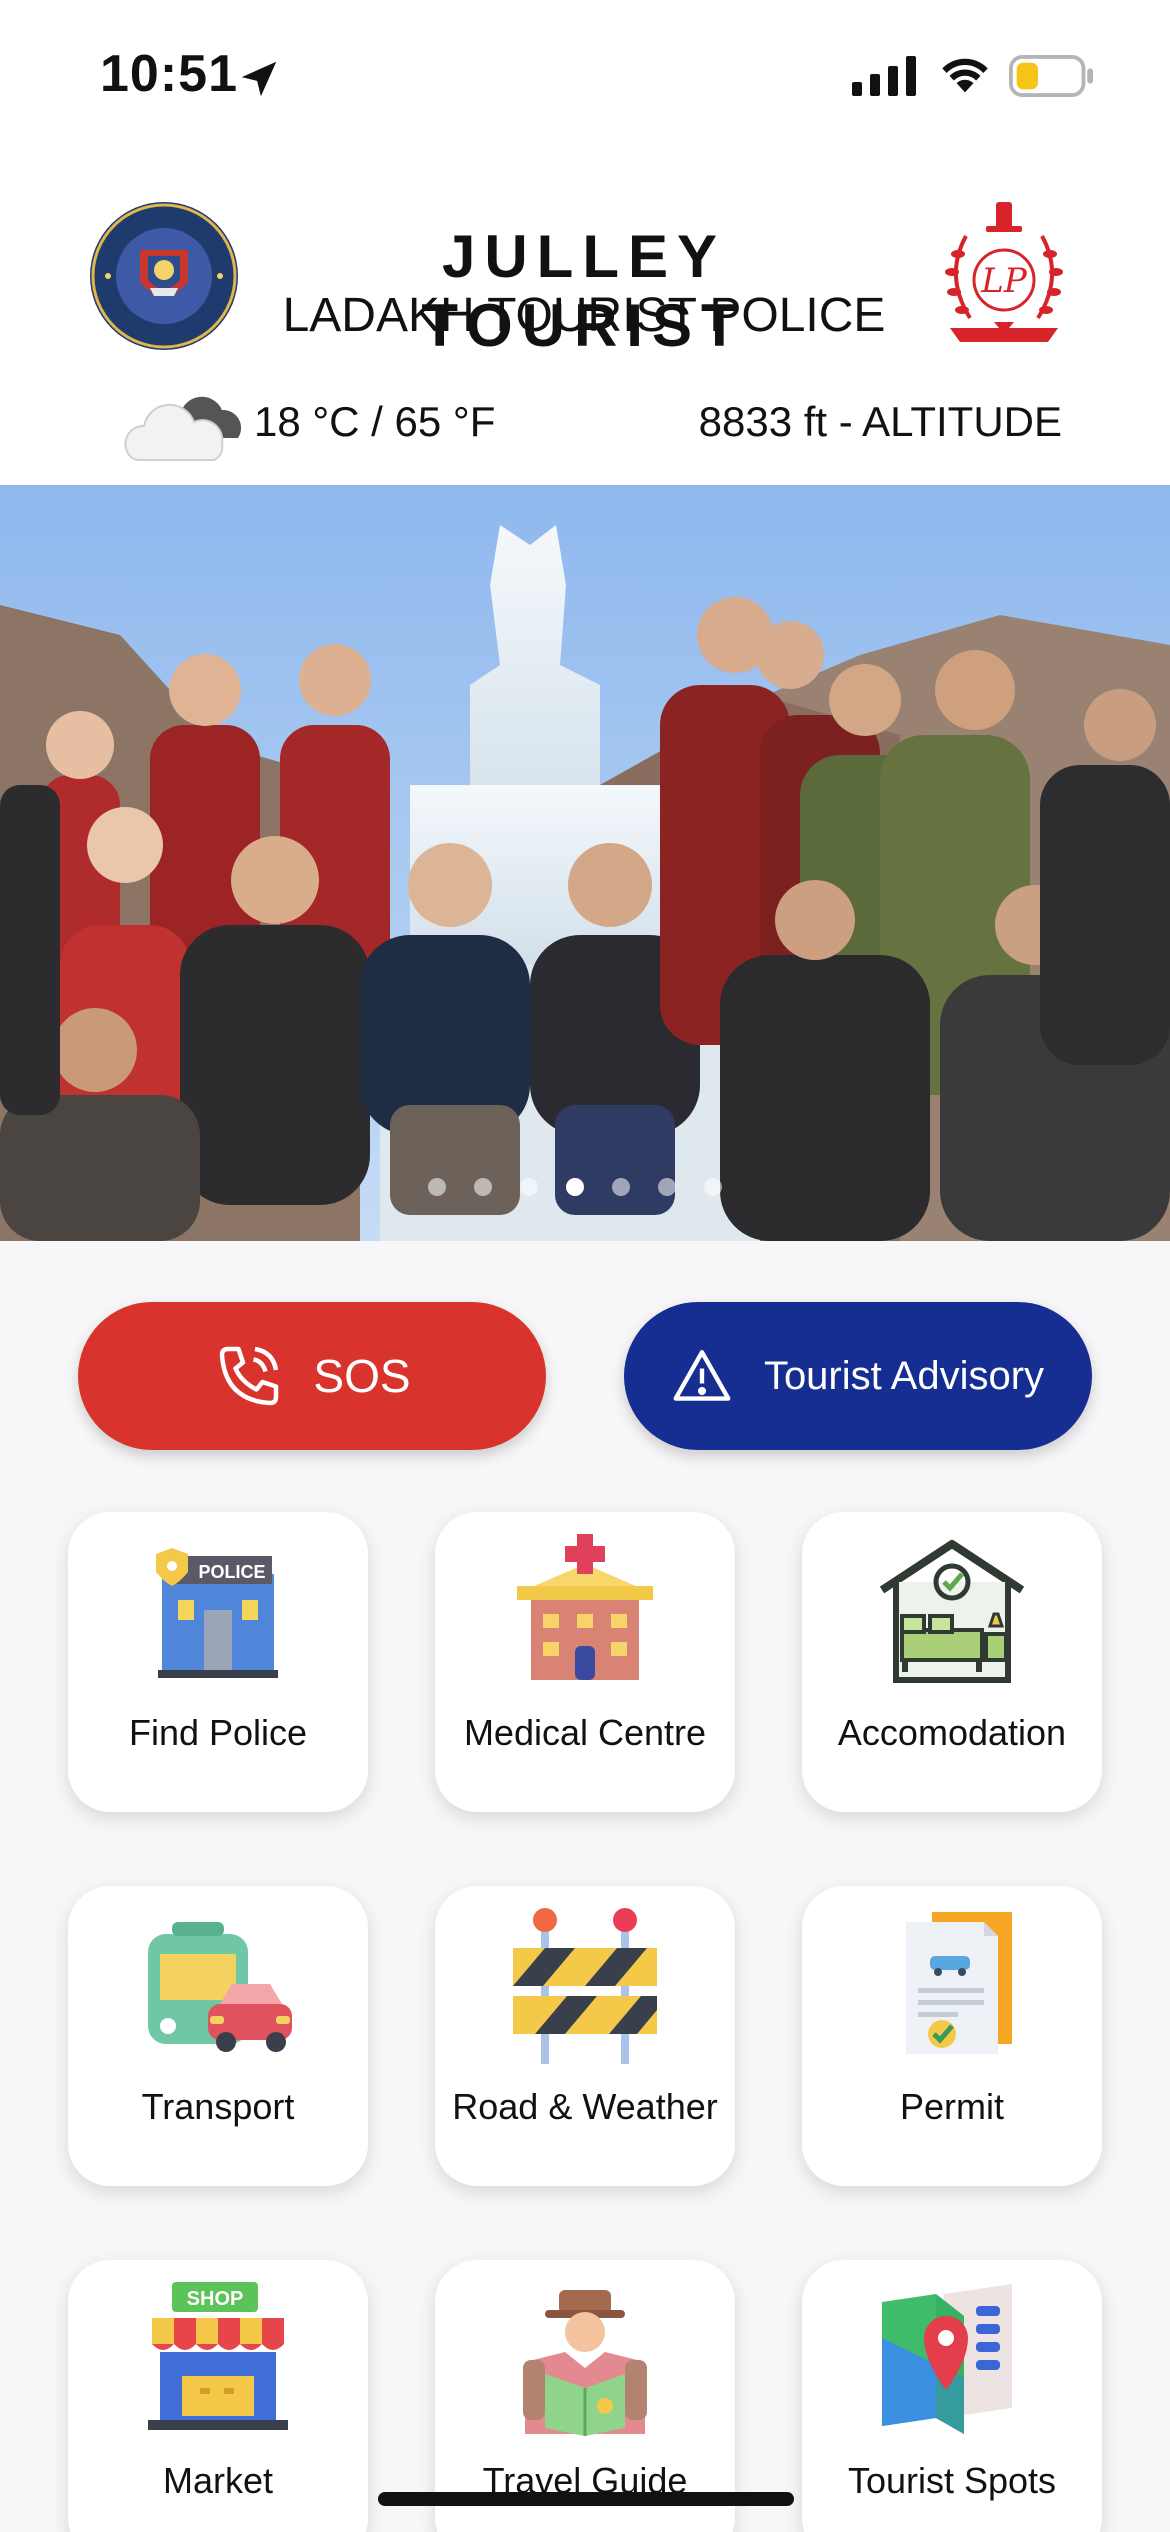 The width and height of the screenshot is (1170, 2532). What do you see at coordinates (588, 1188) in the screenshot?
I see `carousel-page-indicator` at bounding box center [588, 1188].